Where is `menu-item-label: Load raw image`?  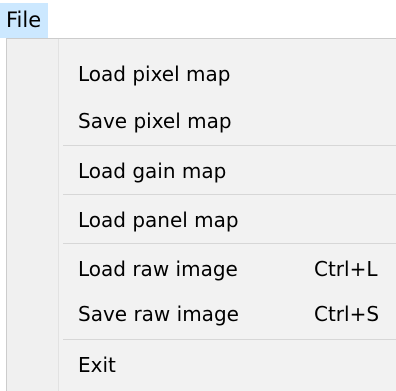
menu-item-label: Load raw image is located at coordinates (158, 269).